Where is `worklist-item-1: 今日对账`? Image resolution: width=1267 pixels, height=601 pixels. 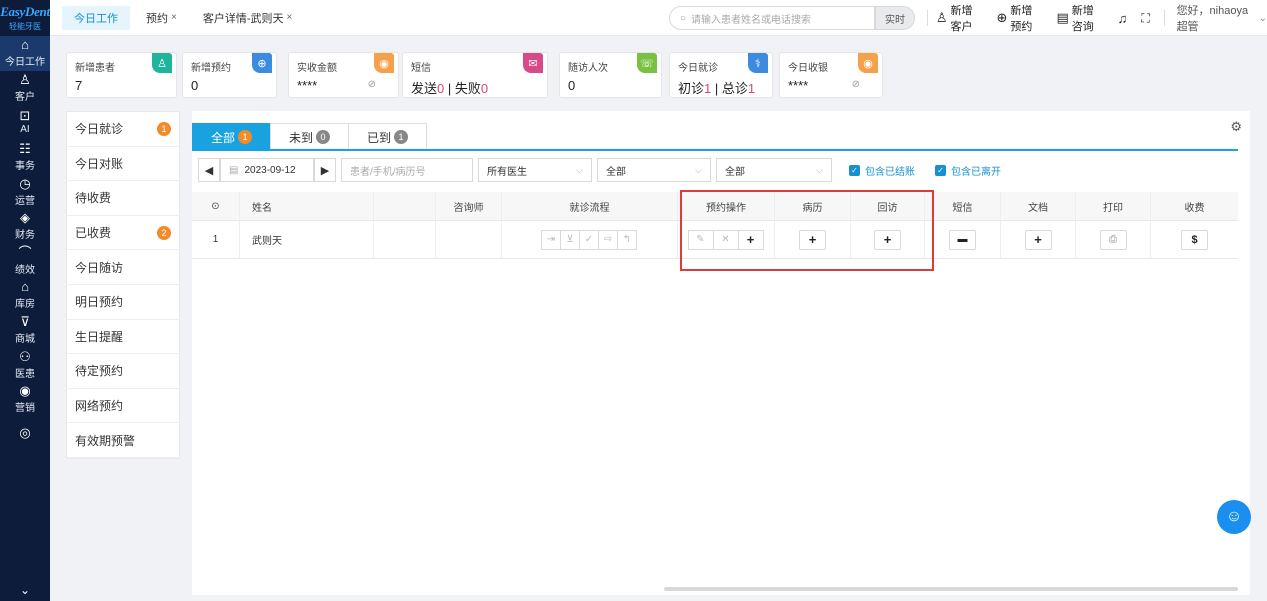 worklist-item-1: 今日对账 is located at coordinates (123, 164).